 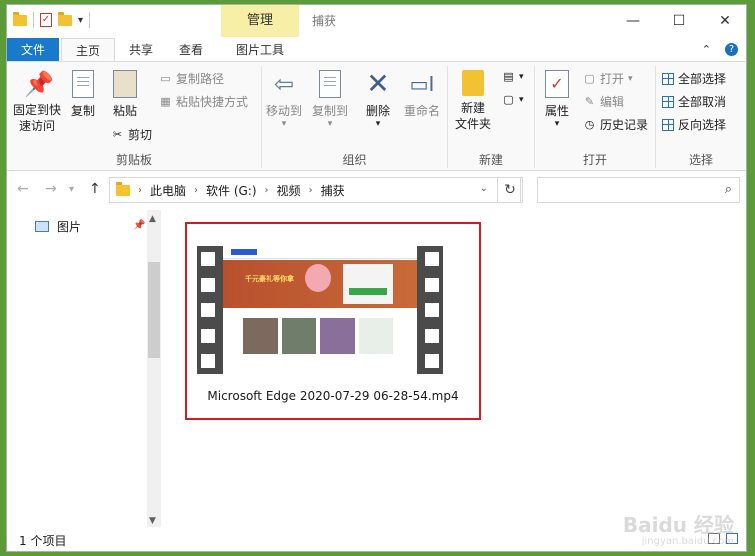 I want to click on cut-button: ✂ 剪切, so click(x=131, y=134).